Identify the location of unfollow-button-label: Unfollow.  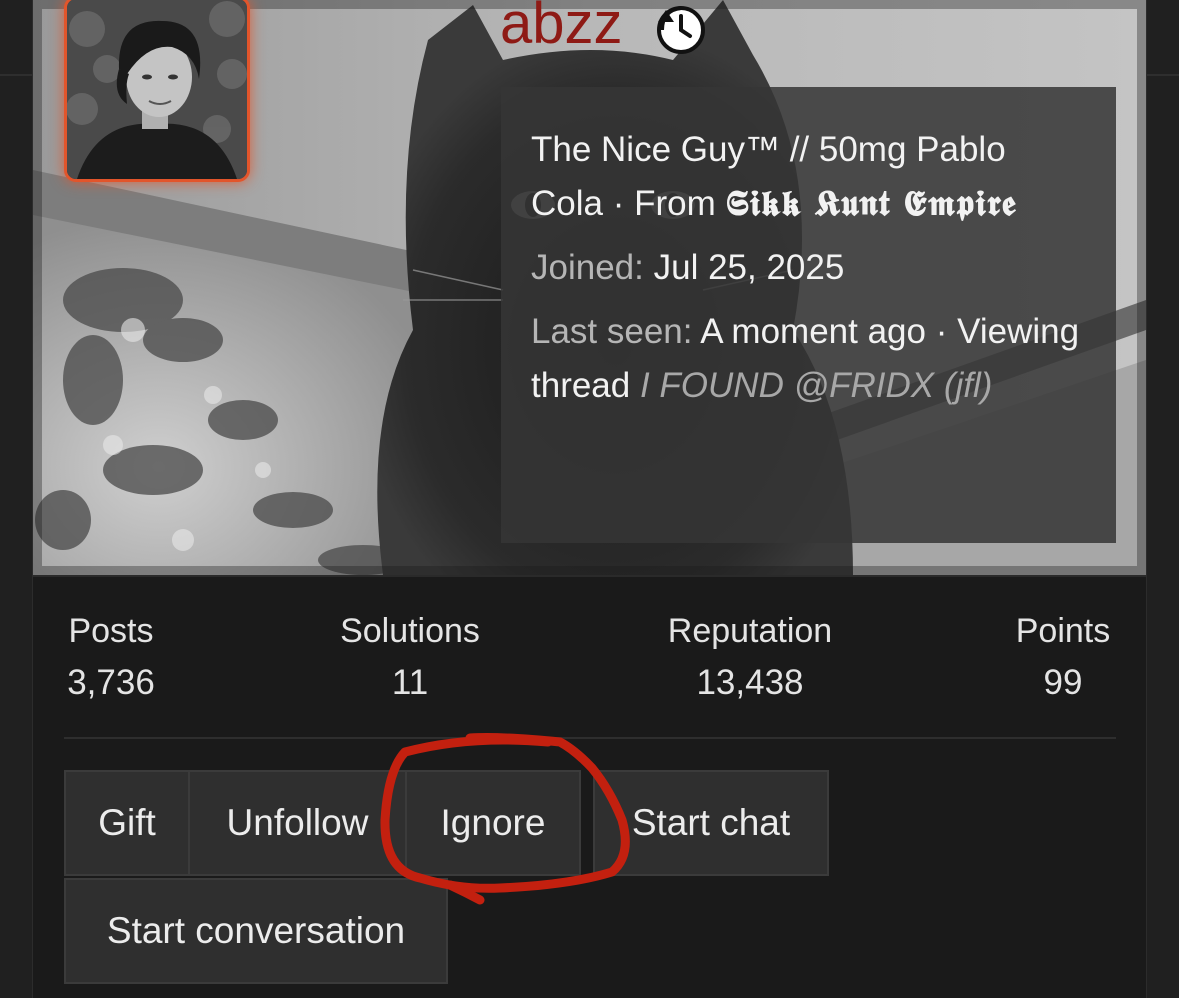
(297, 822).